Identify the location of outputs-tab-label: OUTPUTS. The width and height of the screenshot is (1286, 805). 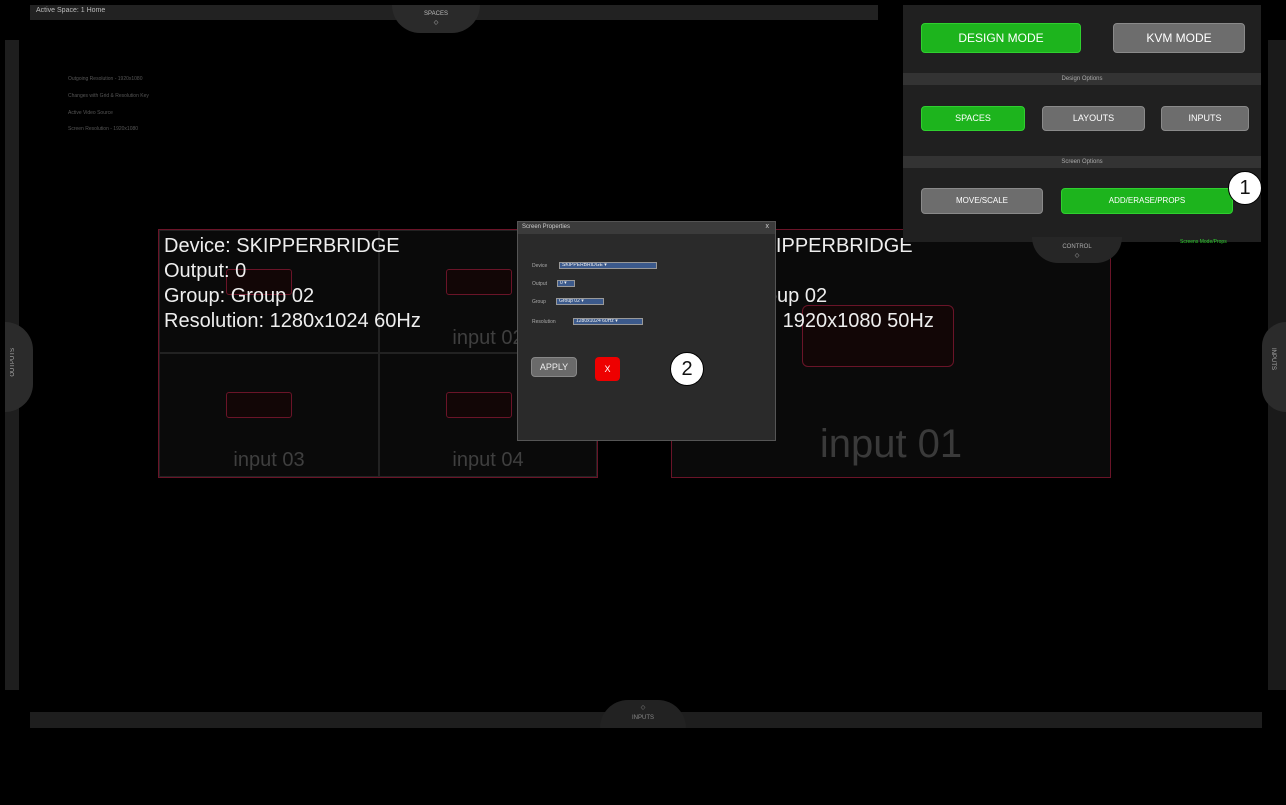
(13, 362).